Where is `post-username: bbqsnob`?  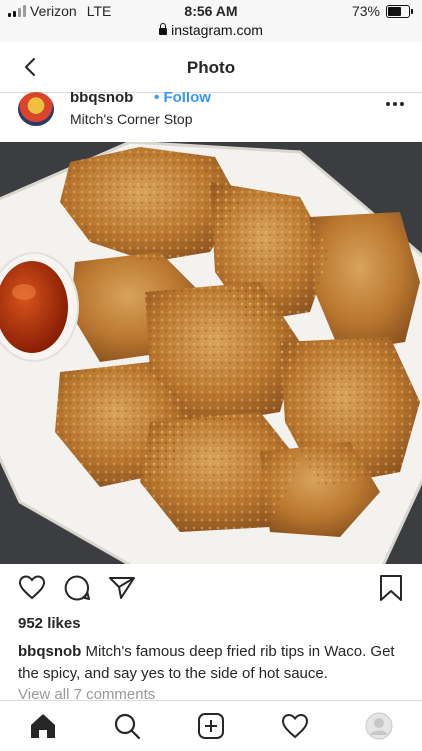 post-username: bbqsnob is located at coordinates (101, 99).